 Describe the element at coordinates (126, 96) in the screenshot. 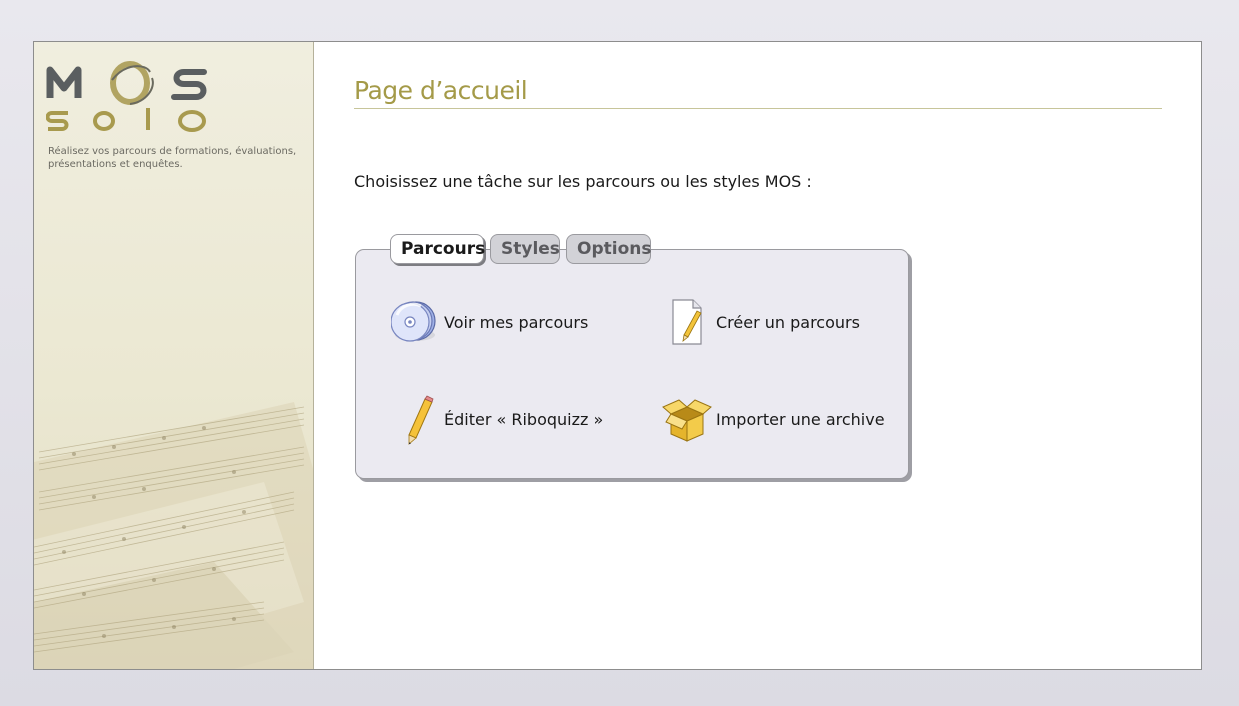

I see `mos-solo-logo` at that location.